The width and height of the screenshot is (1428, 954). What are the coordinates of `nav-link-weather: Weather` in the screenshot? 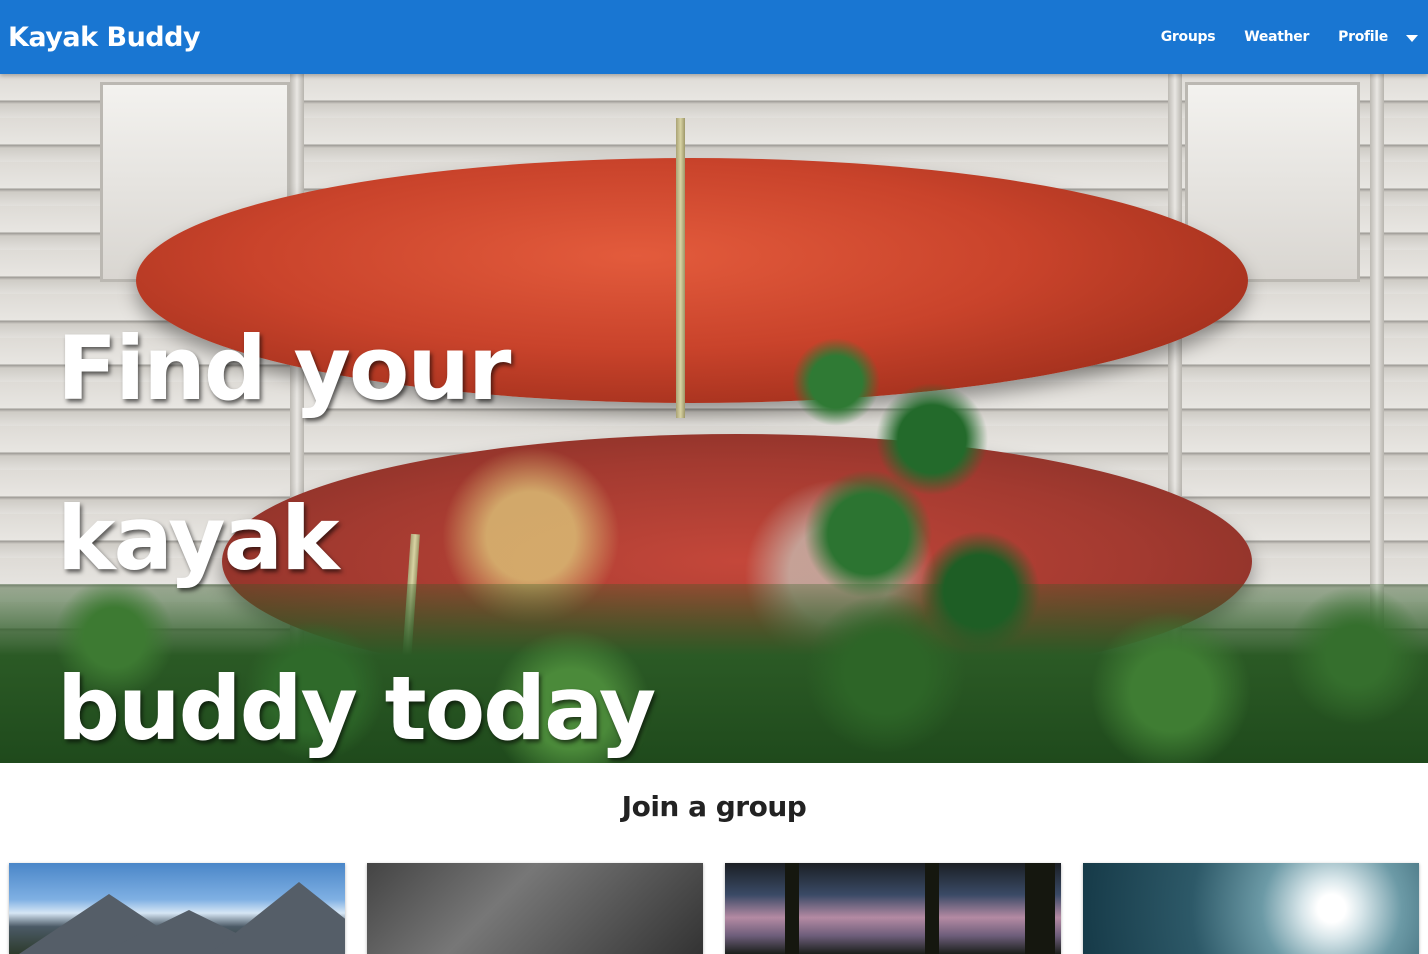 It's located at (1276, 37).